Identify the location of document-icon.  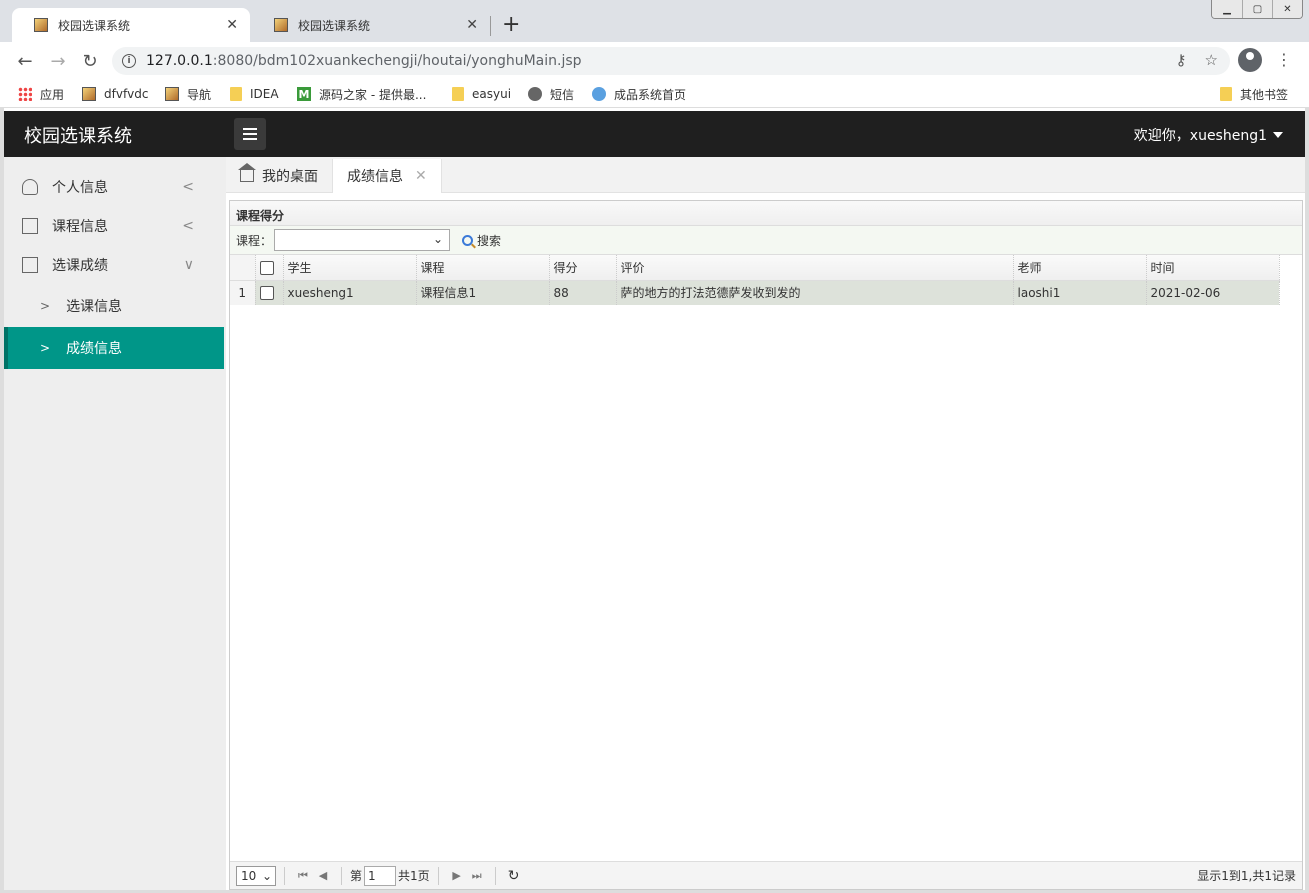
(30, 264).